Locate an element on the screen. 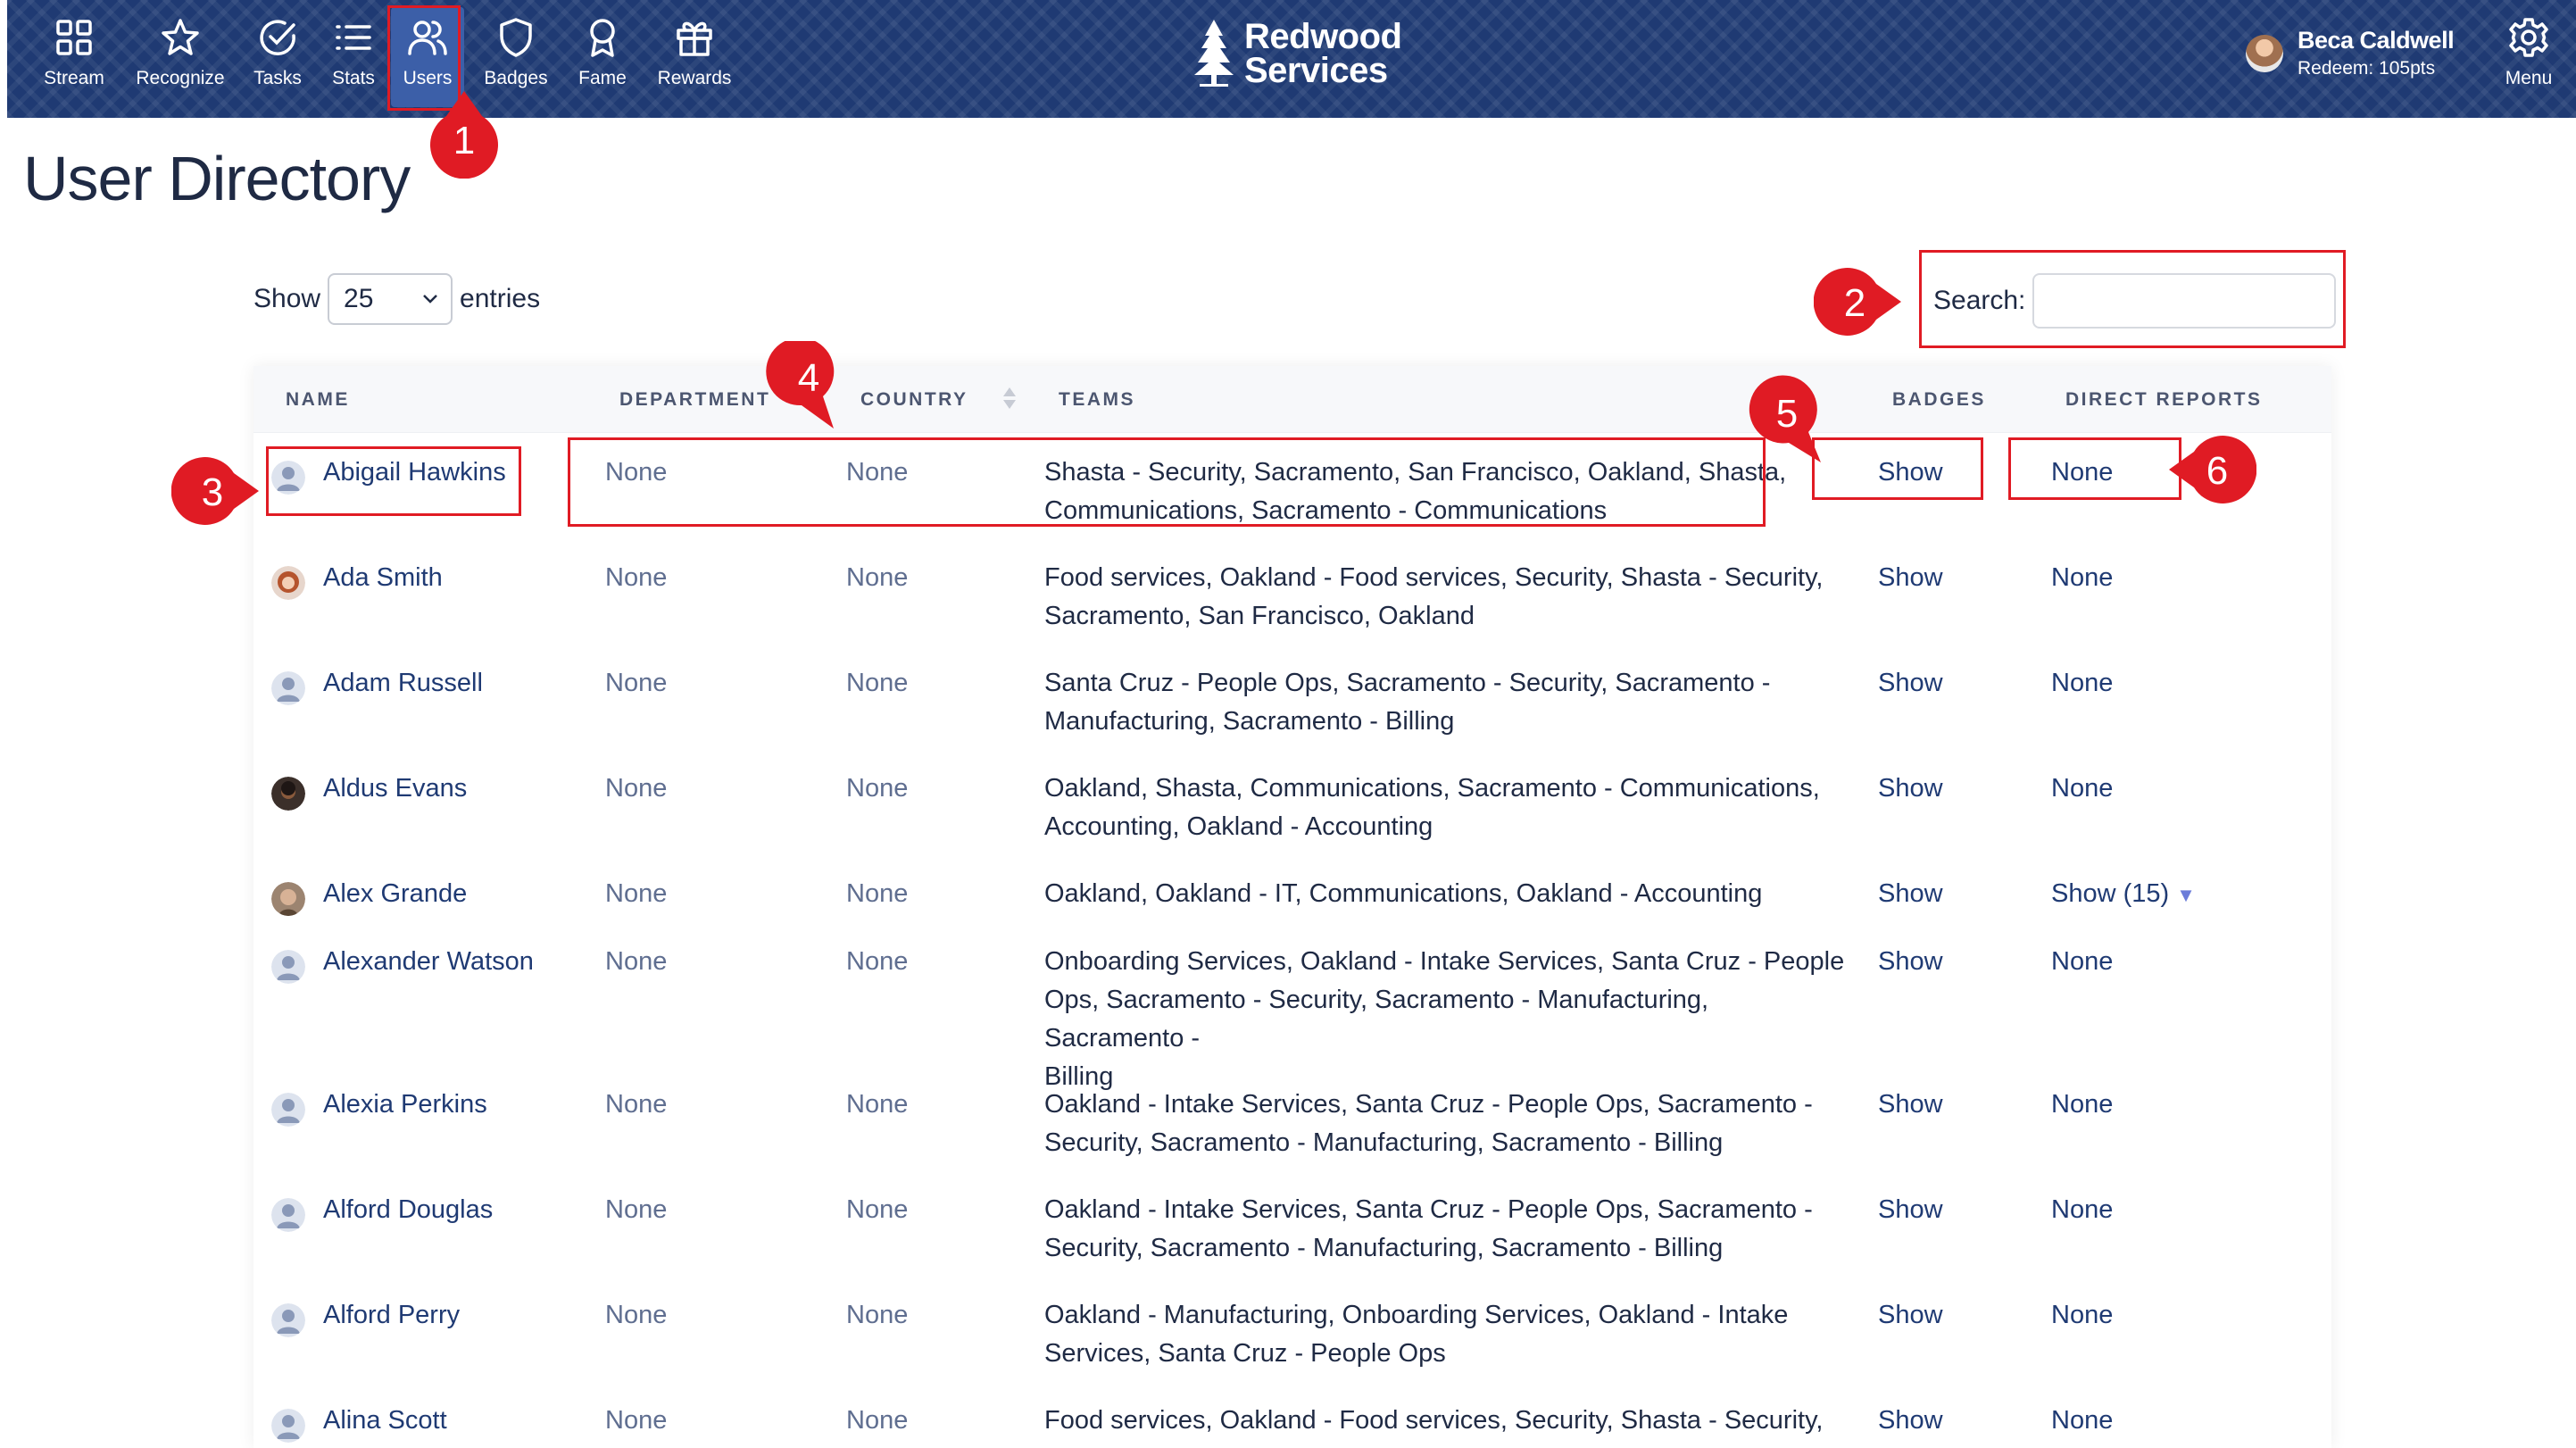 The image size is (2576, 1448). annotation-box-details is located at coordinates (1167, 482).